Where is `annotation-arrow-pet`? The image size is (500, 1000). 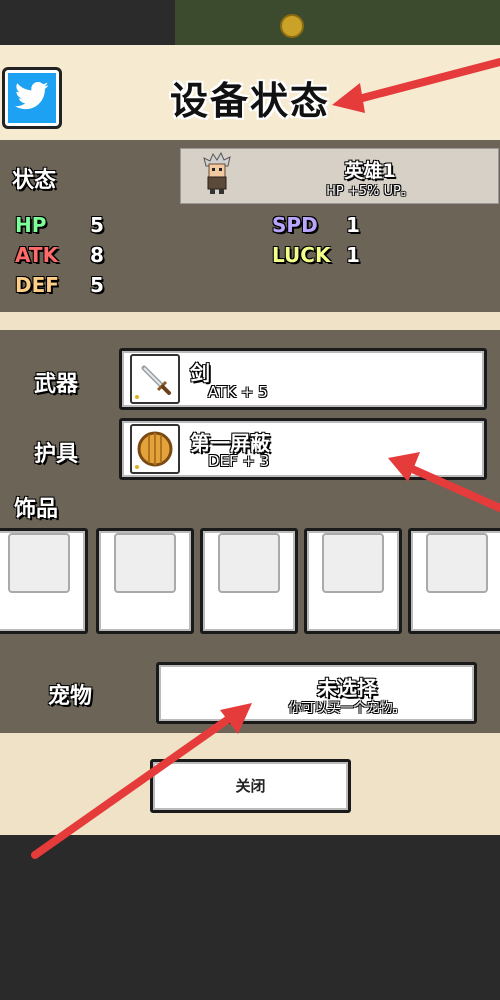
annotation-arrow-pet is located at coordinates (141, 781).